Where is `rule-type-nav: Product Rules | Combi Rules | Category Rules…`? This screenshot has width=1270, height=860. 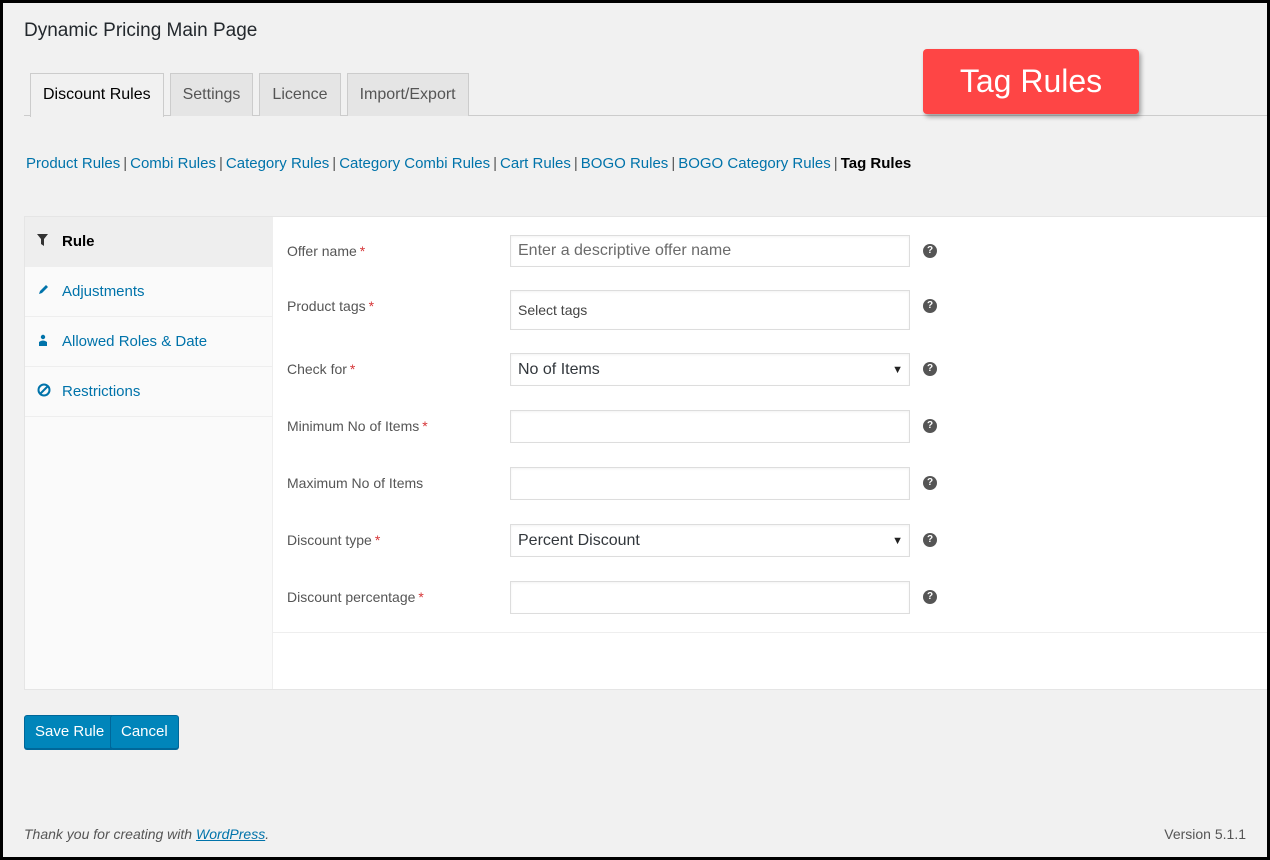 rule-type-nav: Product Rules | Combi Rules | Category Rules… is located at coordinates (468, 163).